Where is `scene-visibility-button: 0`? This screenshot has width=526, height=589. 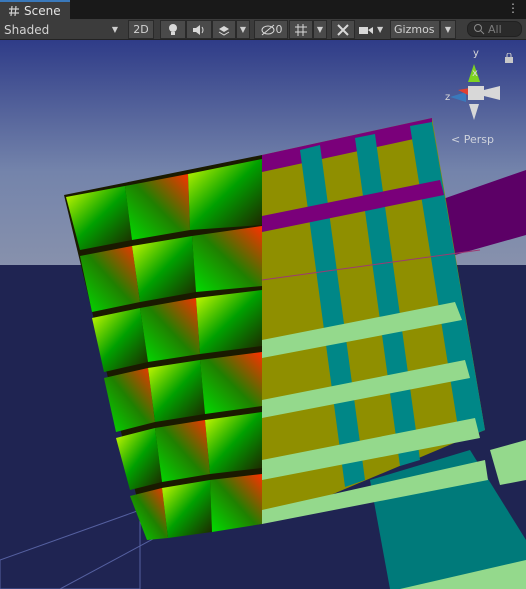
scene-visibility-button: 0 is located at coordinates (271, 29).